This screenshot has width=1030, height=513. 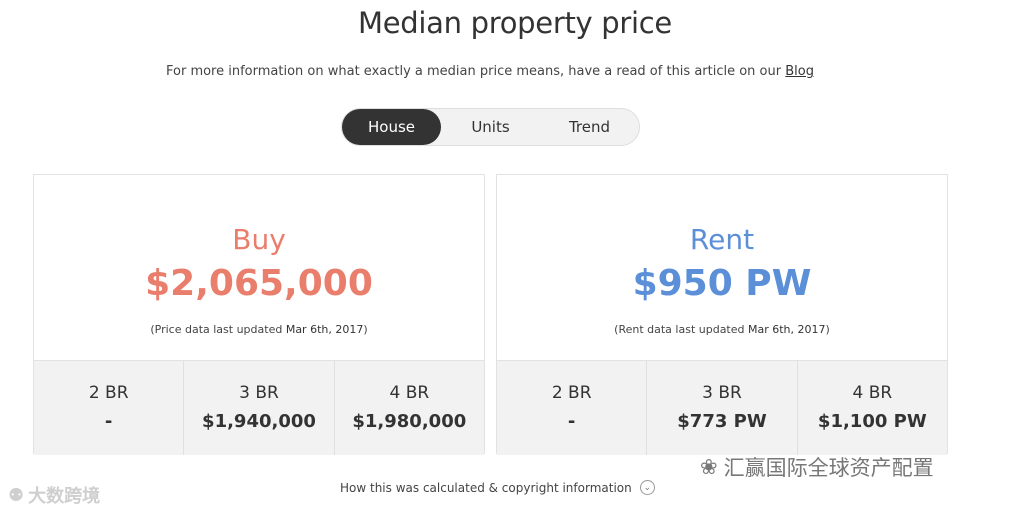 I want to click on page-title: Median property price, so click(x=515, y=23).